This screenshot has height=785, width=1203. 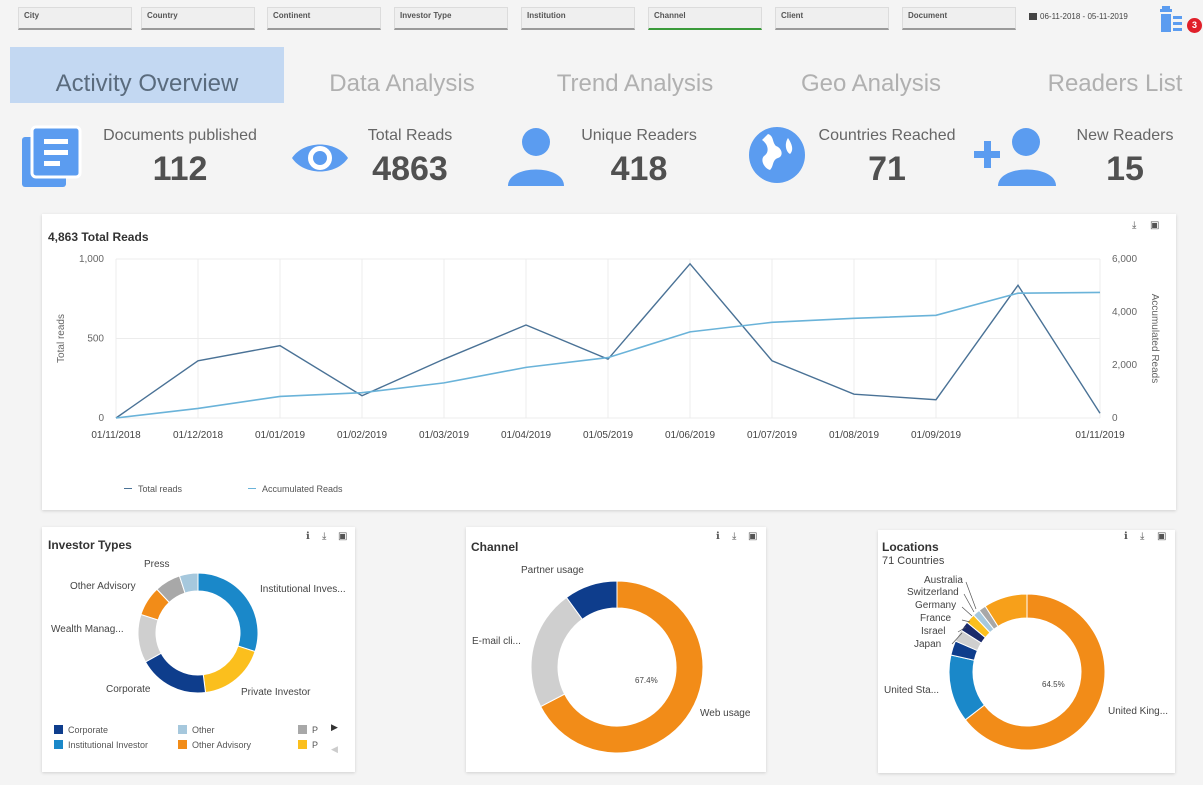 What do you see at coordinates (1015, 157) in the screenshot?
I see `add-user-icon` at bounding box center [1015, 157].